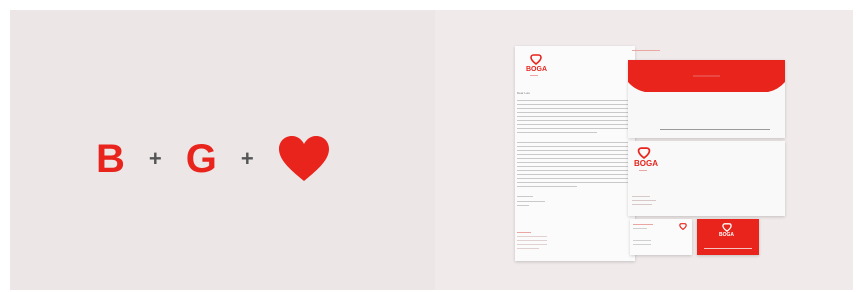 The height and width of the screenshot is (292, 856). What do you see at coordinates (536, 69) in the screenshot?
I see `letterhead-brand-name: BOGA` at bounding box center [536, 69].